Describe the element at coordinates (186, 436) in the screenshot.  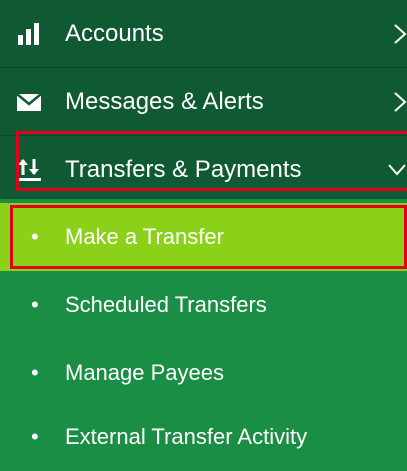
I see `submenu-item-label: External Transfer Activity` at that location.